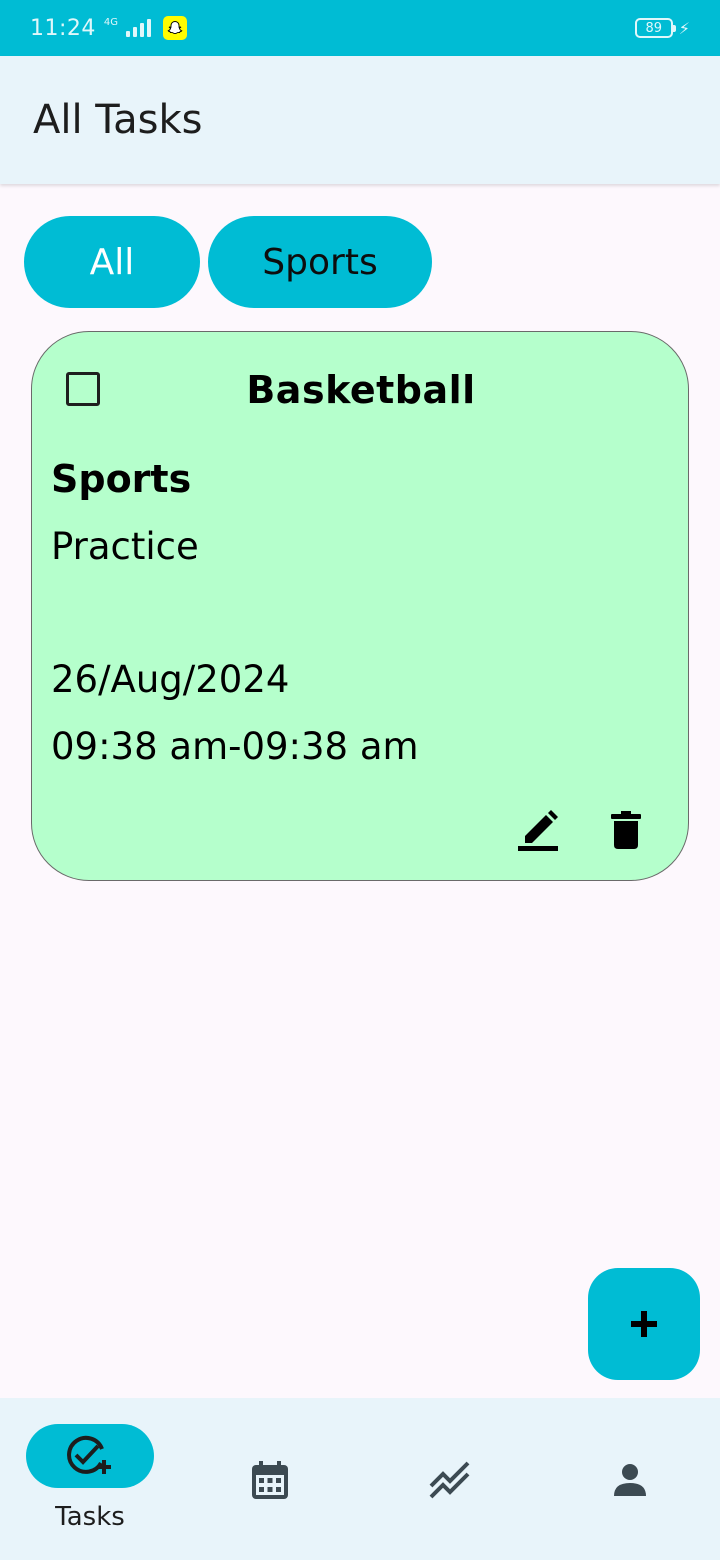  Describe the element at coordinates (175, 28) in the screenshot. I see `snapchat-icon` at that location.